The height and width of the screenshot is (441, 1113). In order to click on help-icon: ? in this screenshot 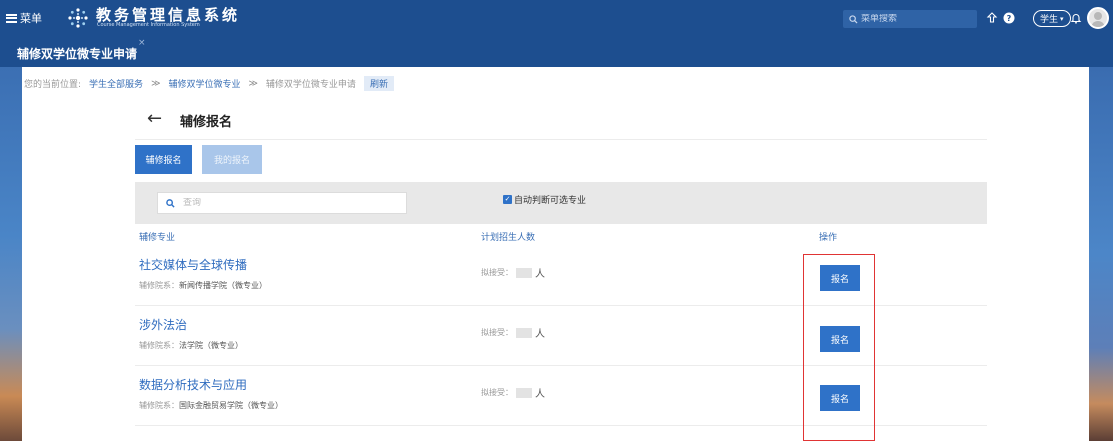, I will do `click(1009, 18)`.